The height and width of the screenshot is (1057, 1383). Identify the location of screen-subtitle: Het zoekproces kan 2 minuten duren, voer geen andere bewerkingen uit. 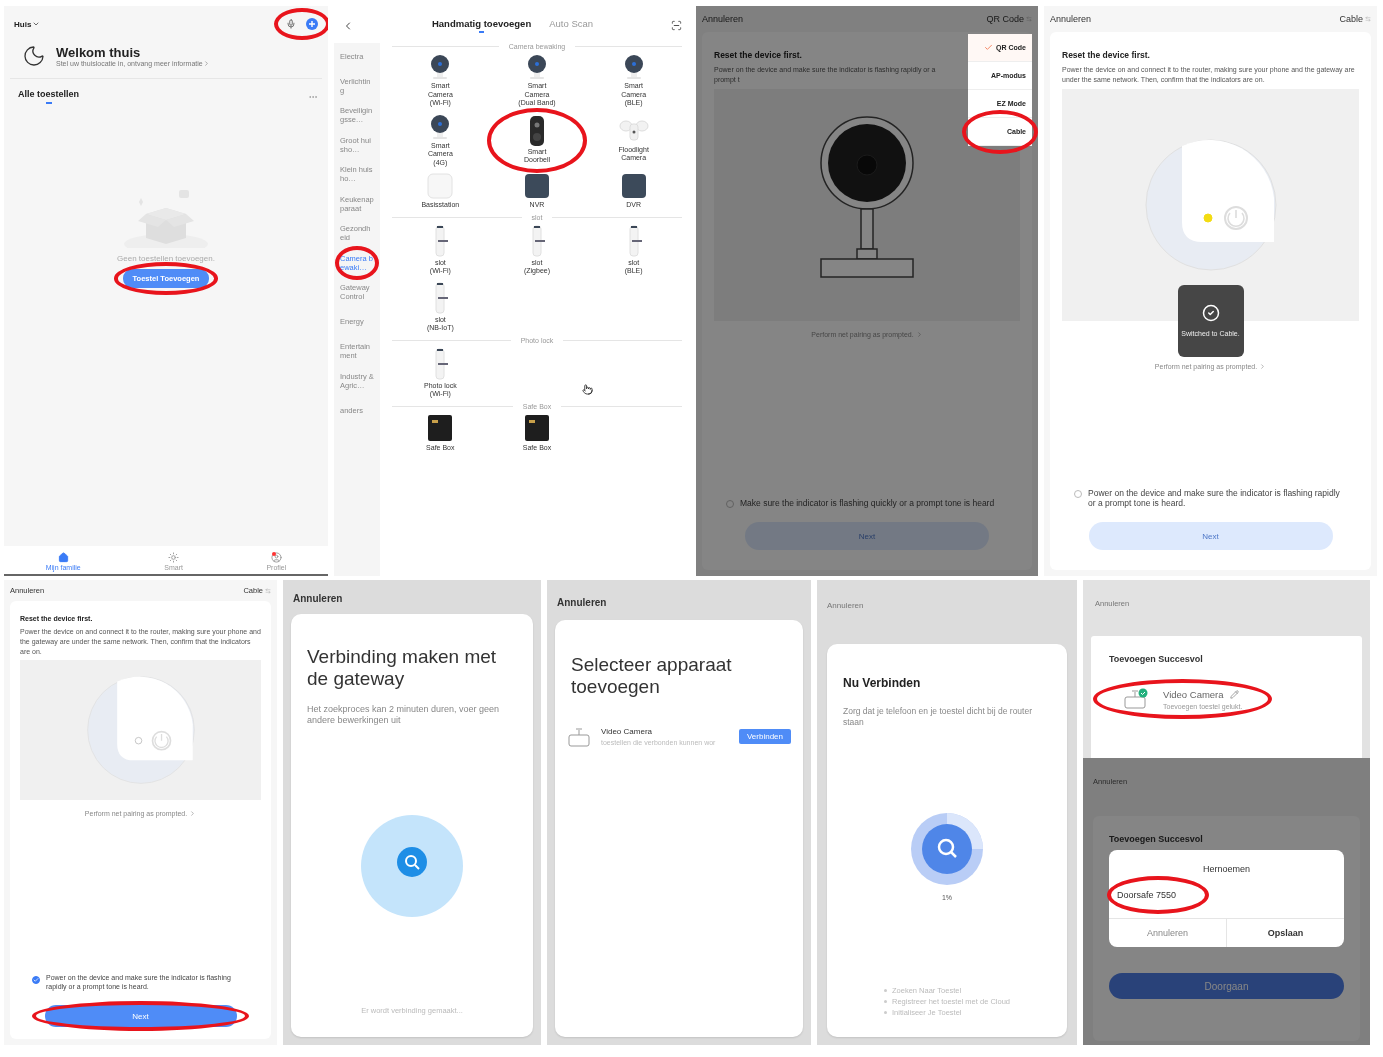
(404, 715).